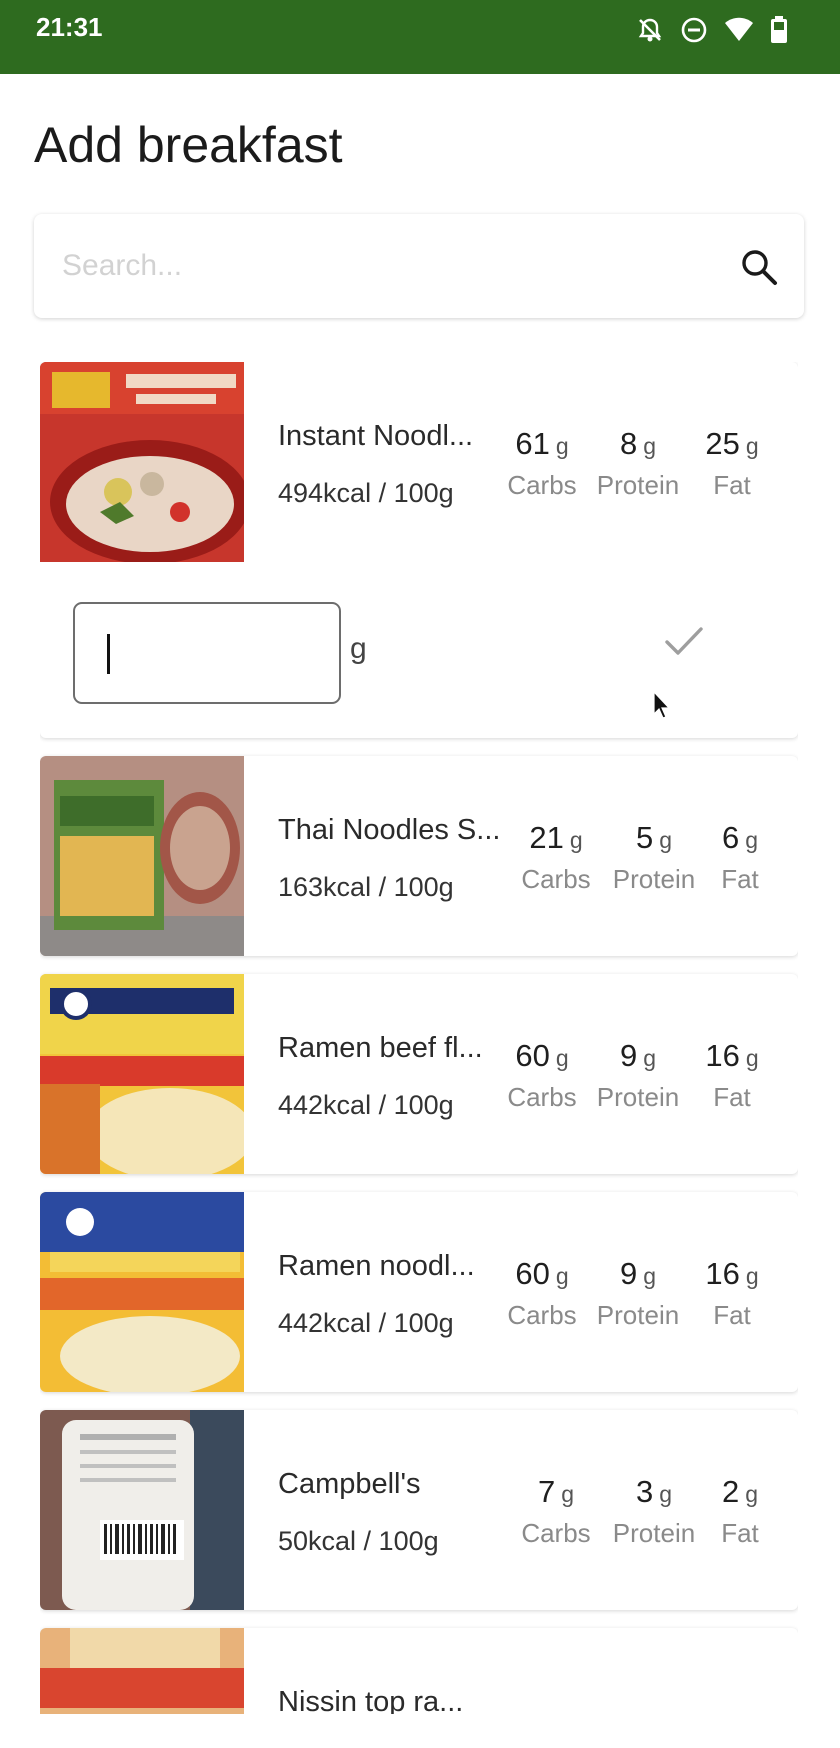 Image resolution: width=840 pixels, height=1748 pixels. I want to click on protein-stat: 5g Protein, so click(654, 857).